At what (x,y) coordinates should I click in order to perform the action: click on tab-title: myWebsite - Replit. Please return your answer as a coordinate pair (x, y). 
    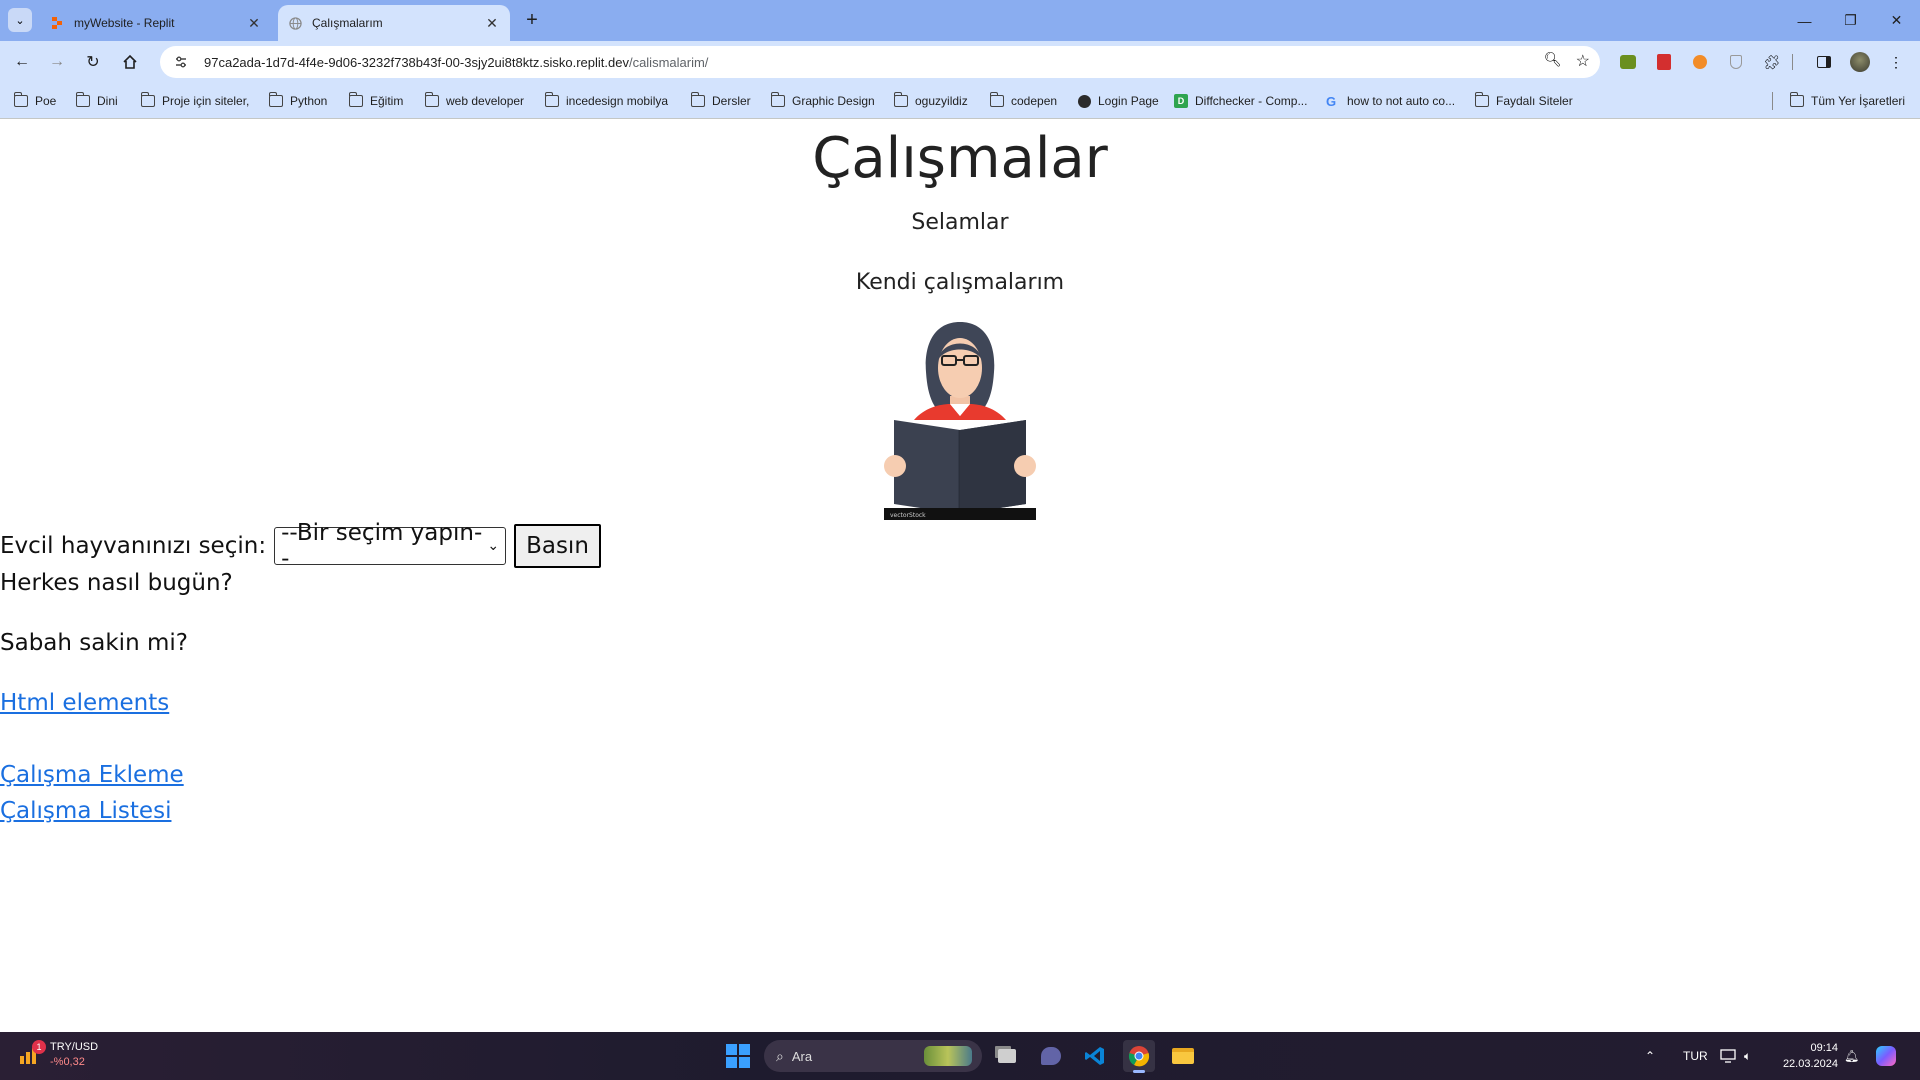
    Looking at the image, I should click on (124, 23).